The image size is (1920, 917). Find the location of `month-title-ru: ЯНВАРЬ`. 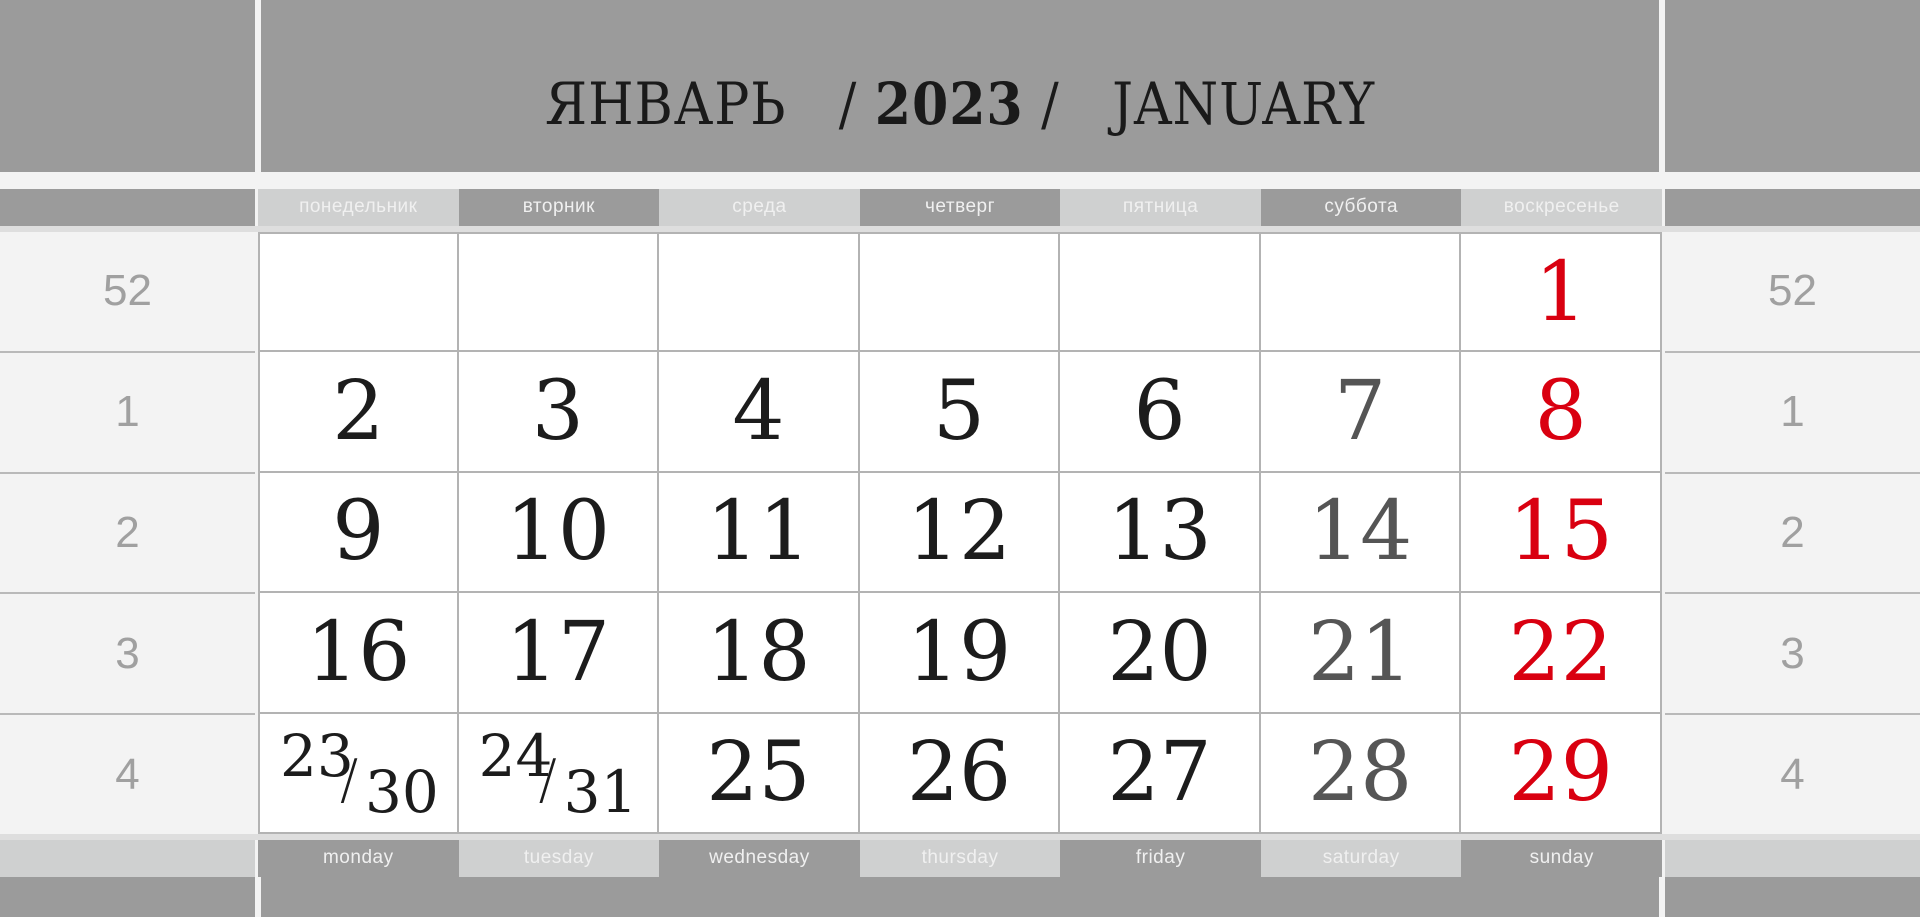

month-title-ru: ЯНВАРЬ is located at coordinates (666, 104).